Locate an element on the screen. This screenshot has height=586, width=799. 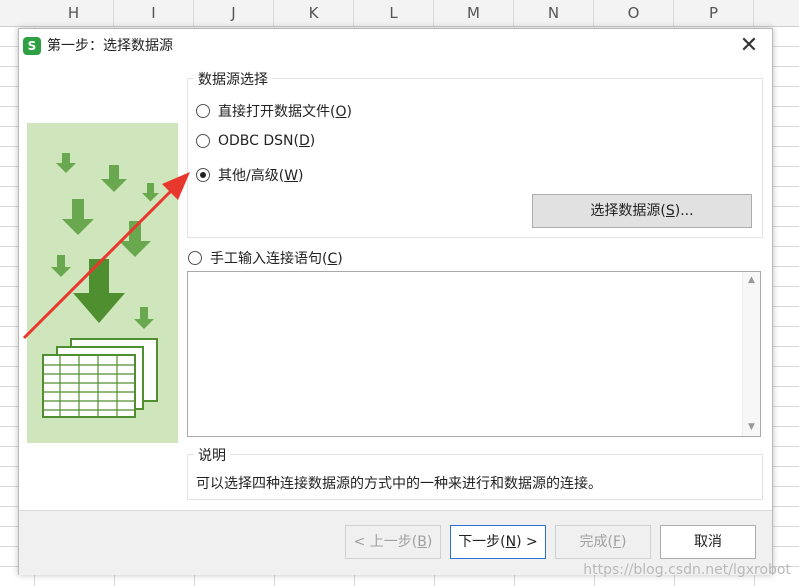
watermark: https://blog.csdn.net/lgxrobot is located at coordinates (687, 570).